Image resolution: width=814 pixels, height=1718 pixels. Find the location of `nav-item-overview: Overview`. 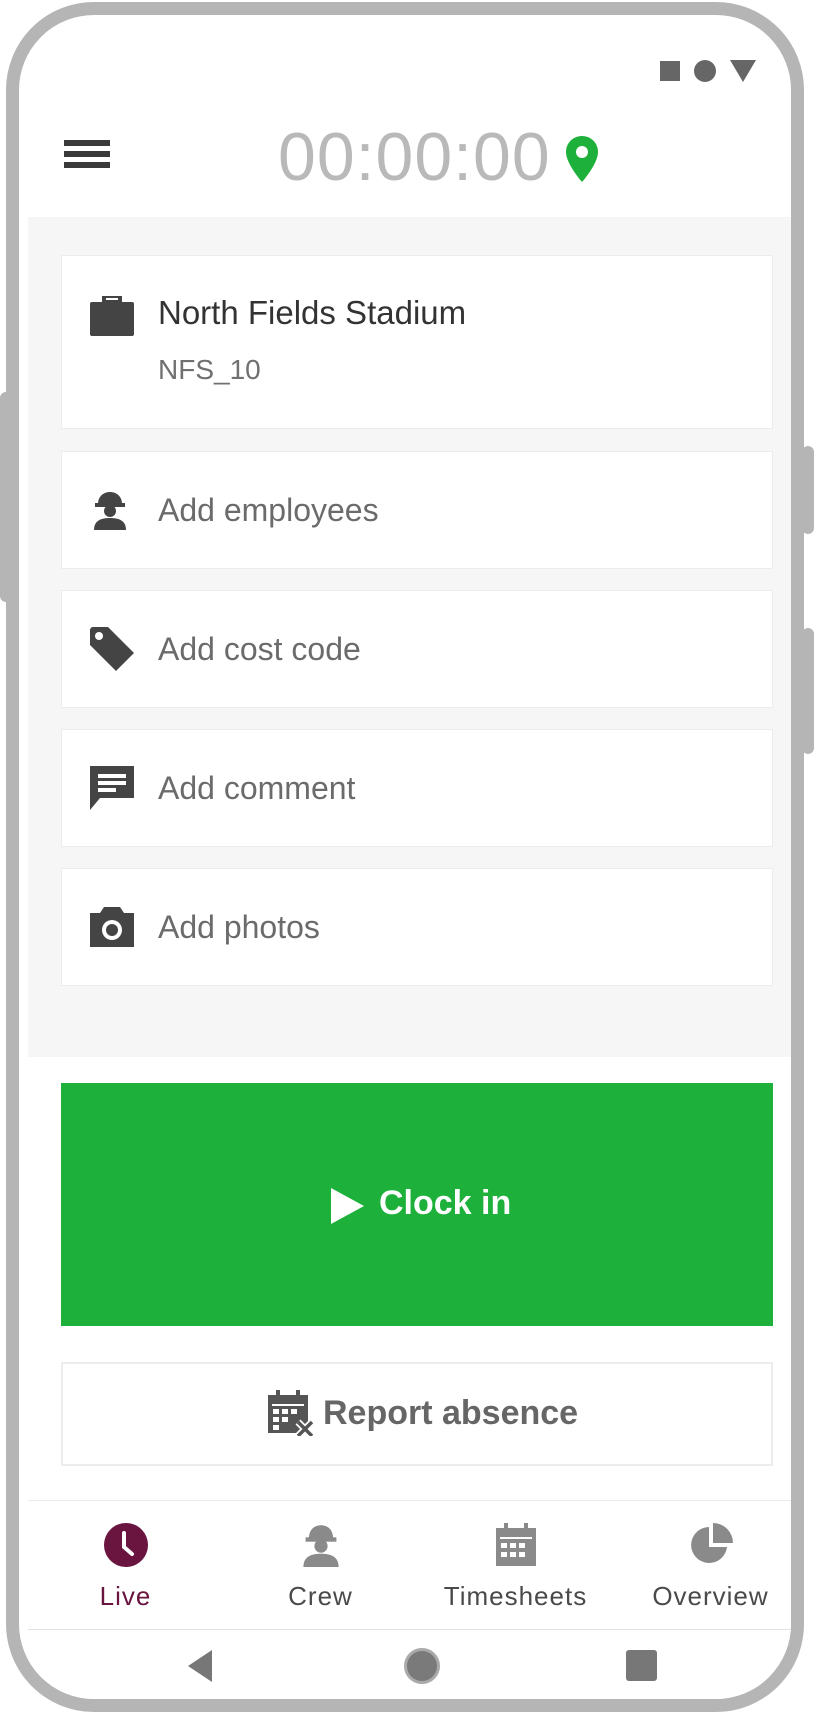

nav-item-overview: Overview is located at coordinates (702, 1565).